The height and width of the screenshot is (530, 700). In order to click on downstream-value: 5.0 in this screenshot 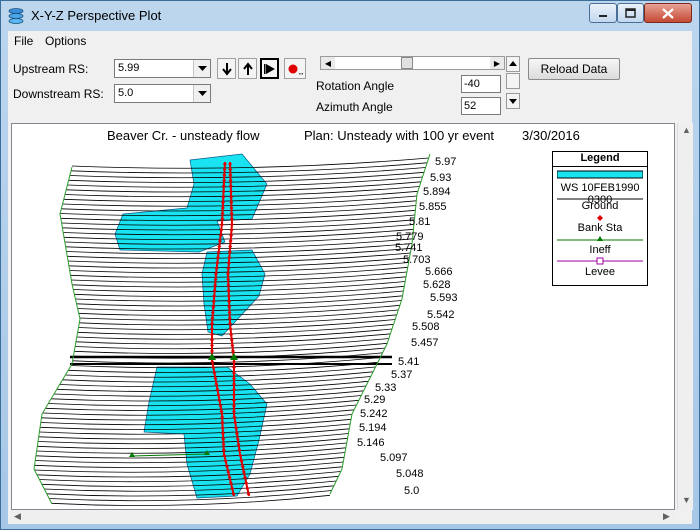, I will do `click(126, 93)`.